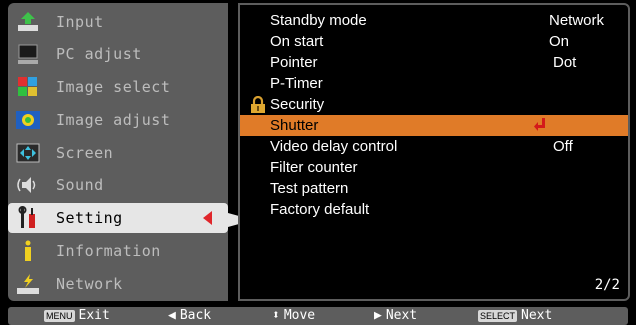 The width and height of the screenshot is (636, 325). What do you see at coordinates (294, 315) in the screenshot?
I see `move-hint: ⬍ Move` at bounding box center [294, 315].